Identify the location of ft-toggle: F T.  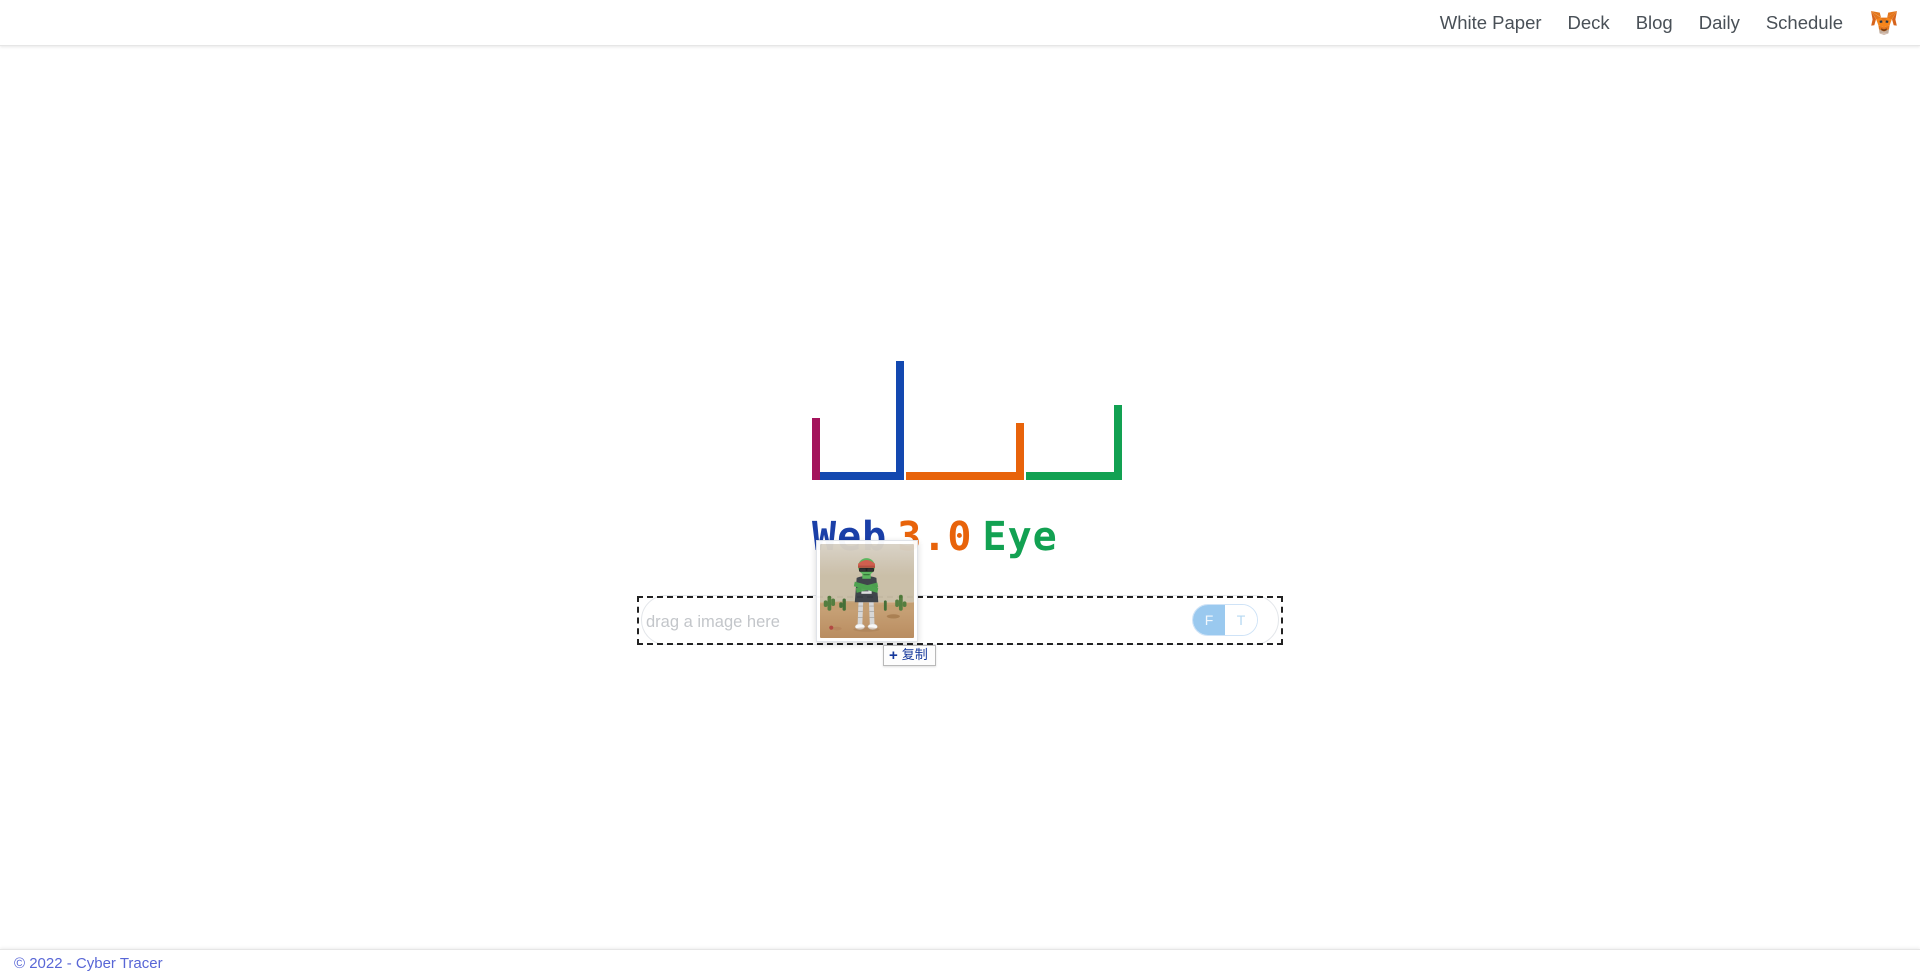
(1225, 620).